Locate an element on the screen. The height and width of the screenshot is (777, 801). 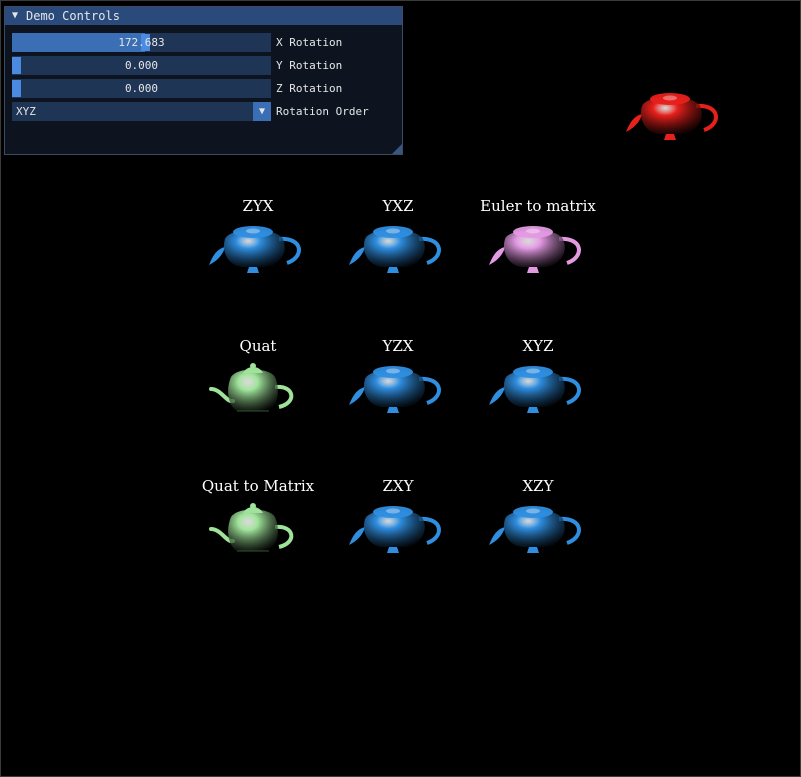
teapot-caption: XZY is located at coordinates (538, 486).